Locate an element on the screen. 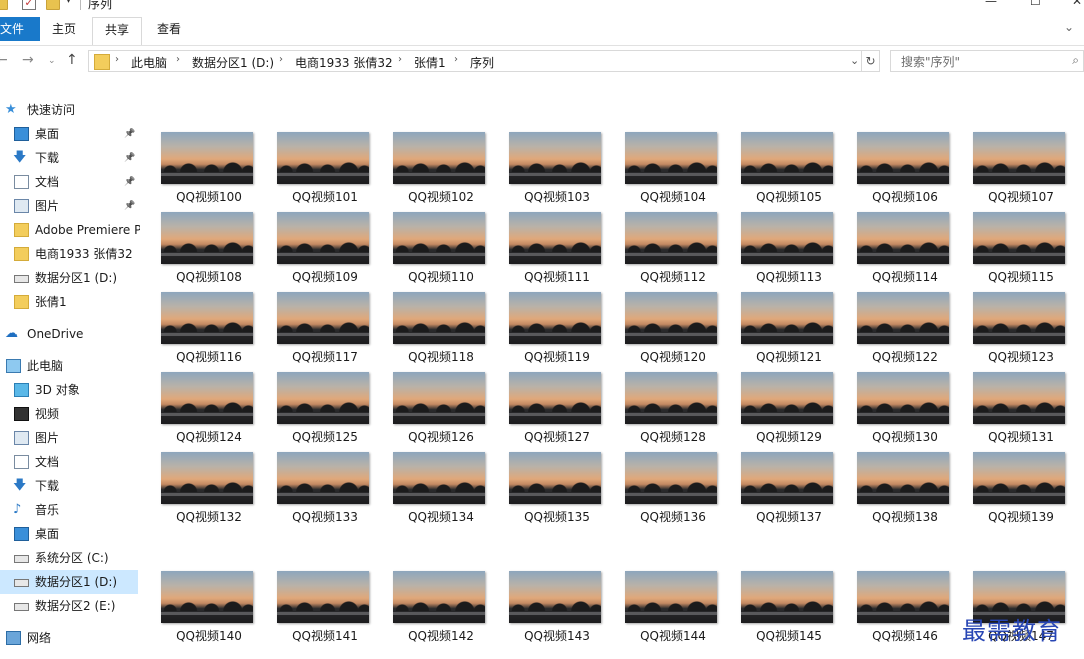  file-item: QQ视频141 is located at coordinates (315, 608).